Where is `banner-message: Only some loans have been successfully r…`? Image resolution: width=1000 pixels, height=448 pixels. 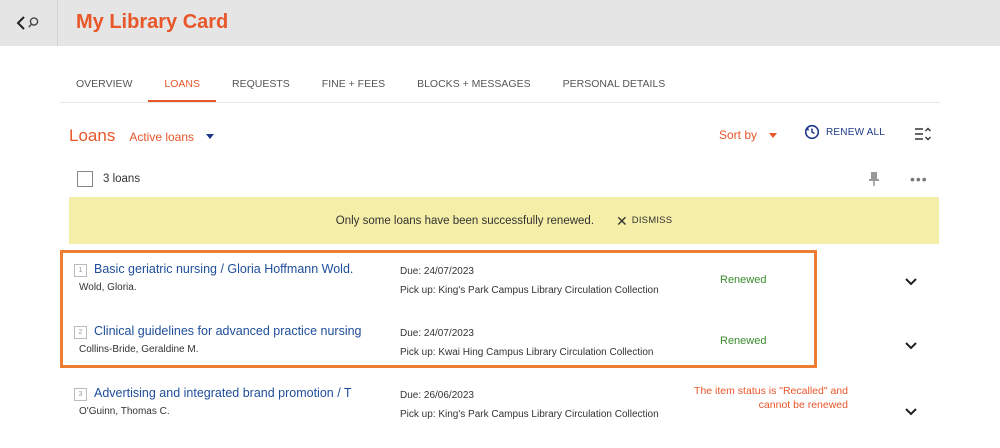
banner-message: Only some loans have been successfully r… is located at coordinates (465, 220).